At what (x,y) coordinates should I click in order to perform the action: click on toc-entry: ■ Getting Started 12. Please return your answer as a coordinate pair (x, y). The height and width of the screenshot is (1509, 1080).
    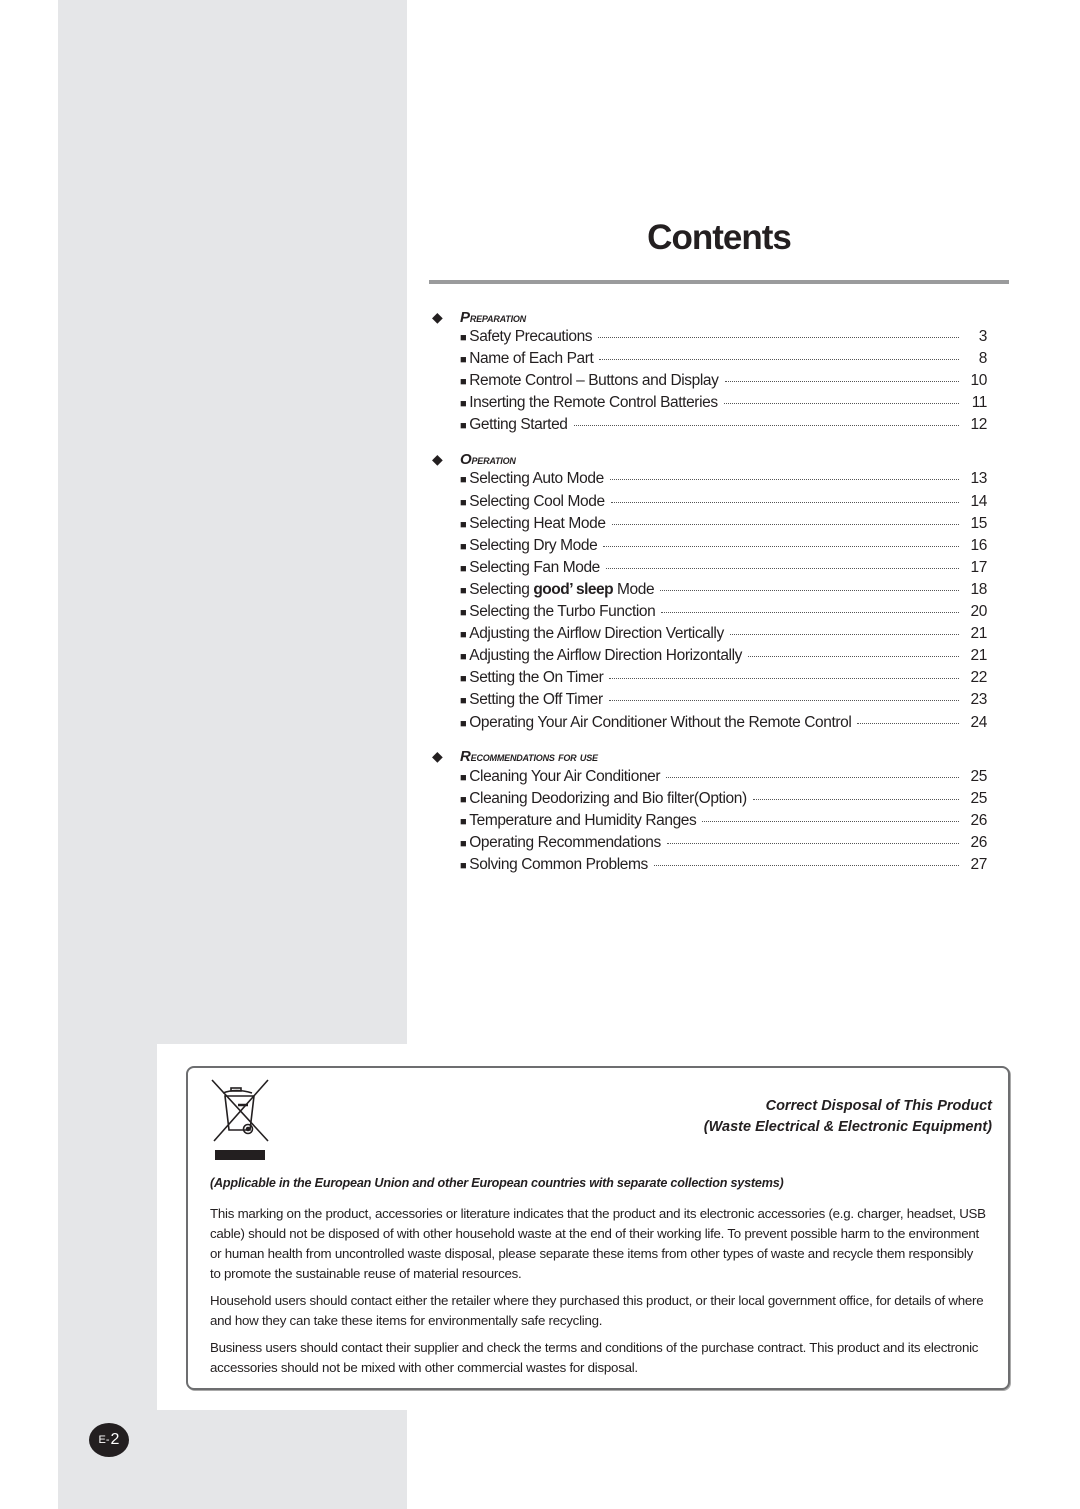
    Looking at the image, I should click on (709, 427).